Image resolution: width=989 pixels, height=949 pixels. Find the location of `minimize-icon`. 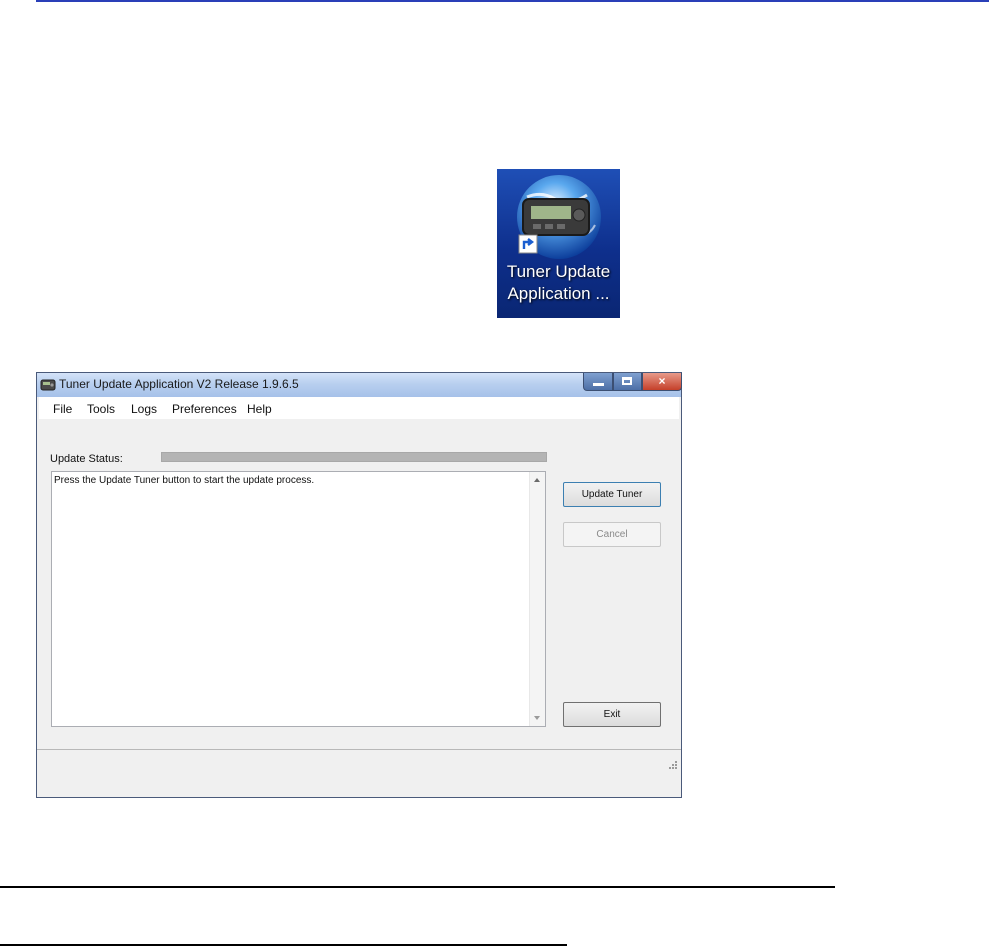

minimize-icon is located at coordinates (598, 384).